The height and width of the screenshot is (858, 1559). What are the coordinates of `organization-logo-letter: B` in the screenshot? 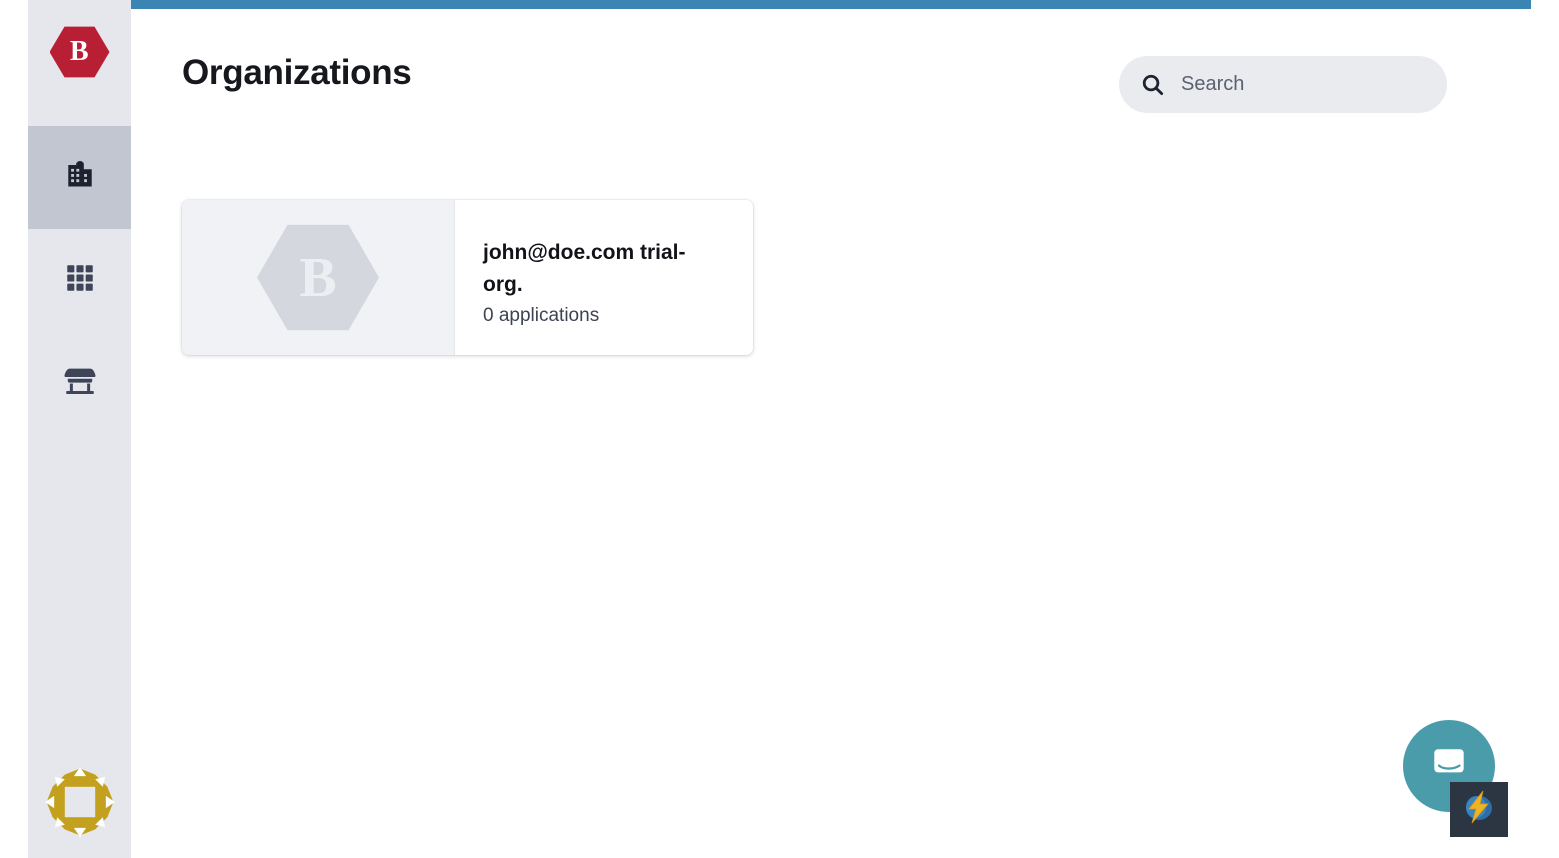 It's located at (318, 277).